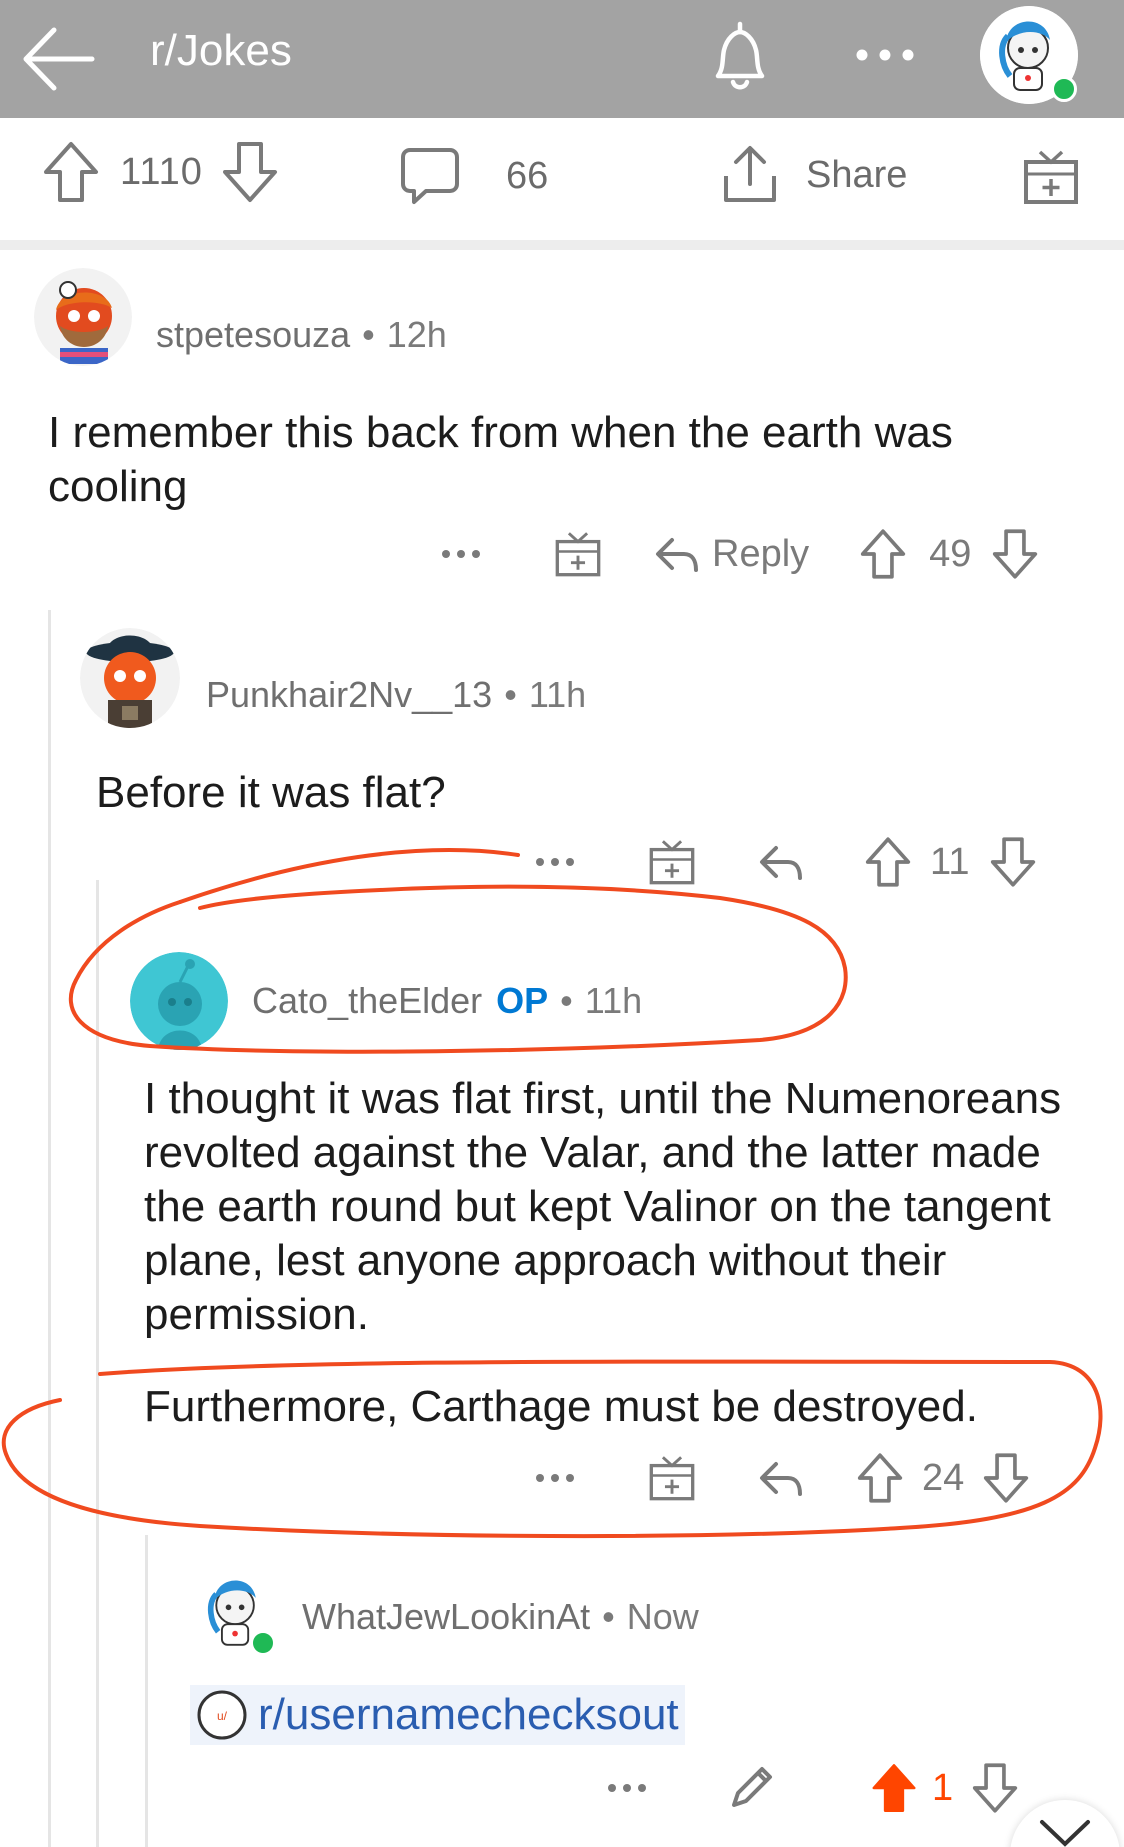  I want to click on svg-text: u/, so click(222, 1716).